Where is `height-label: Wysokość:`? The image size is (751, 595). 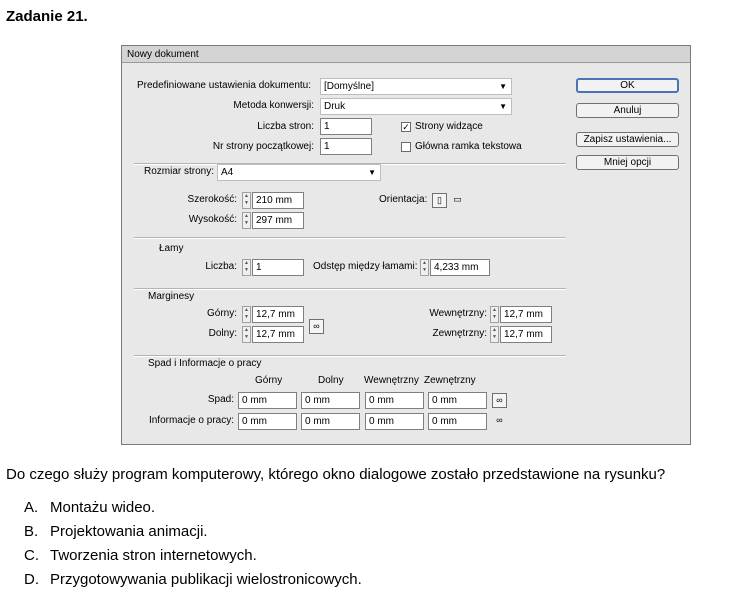 height-label: Wysokość: is located at coordinates (212, 219).